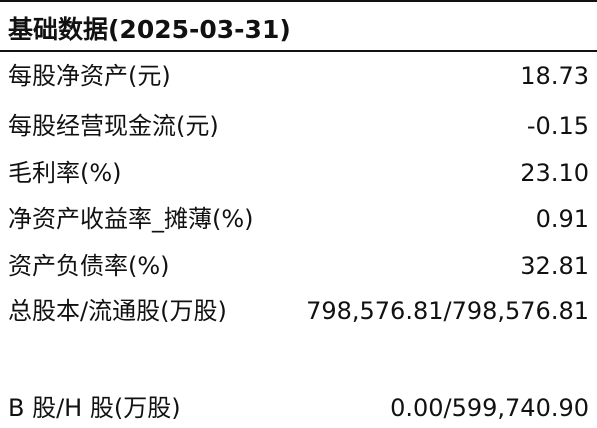 The width and height of the screenshot is (597, 428). I want to click on row-operating-cashflow-per-share: 每股经营现金流(元) -0.15, so click(298, 126).